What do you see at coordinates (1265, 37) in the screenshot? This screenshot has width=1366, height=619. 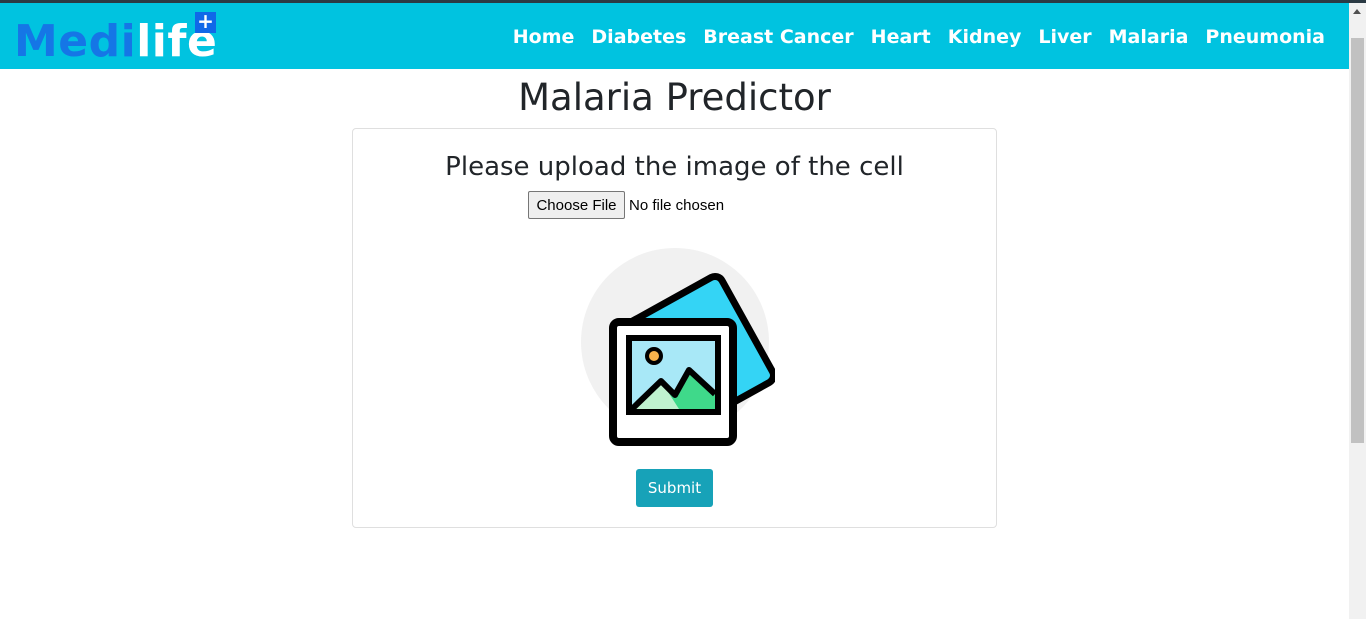 I see `nav-link-pneumonia: Pneumonia` at bounding box center [1265, 37].